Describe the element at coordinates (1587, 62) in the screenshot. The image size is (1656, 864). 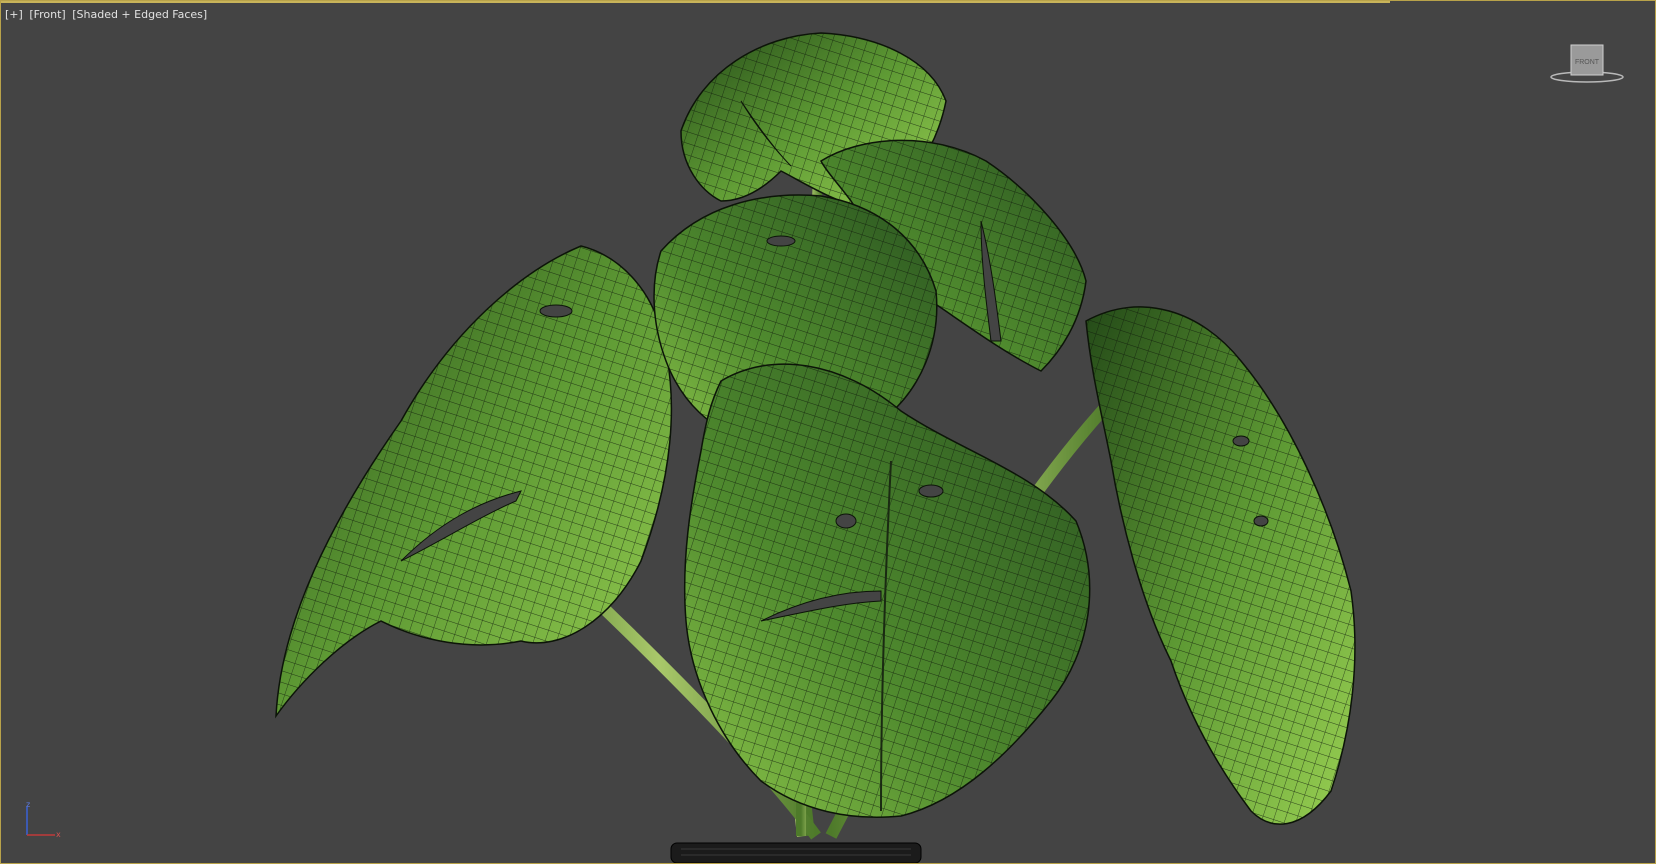
I see `viewcube-face-label: FRONT` at that location.